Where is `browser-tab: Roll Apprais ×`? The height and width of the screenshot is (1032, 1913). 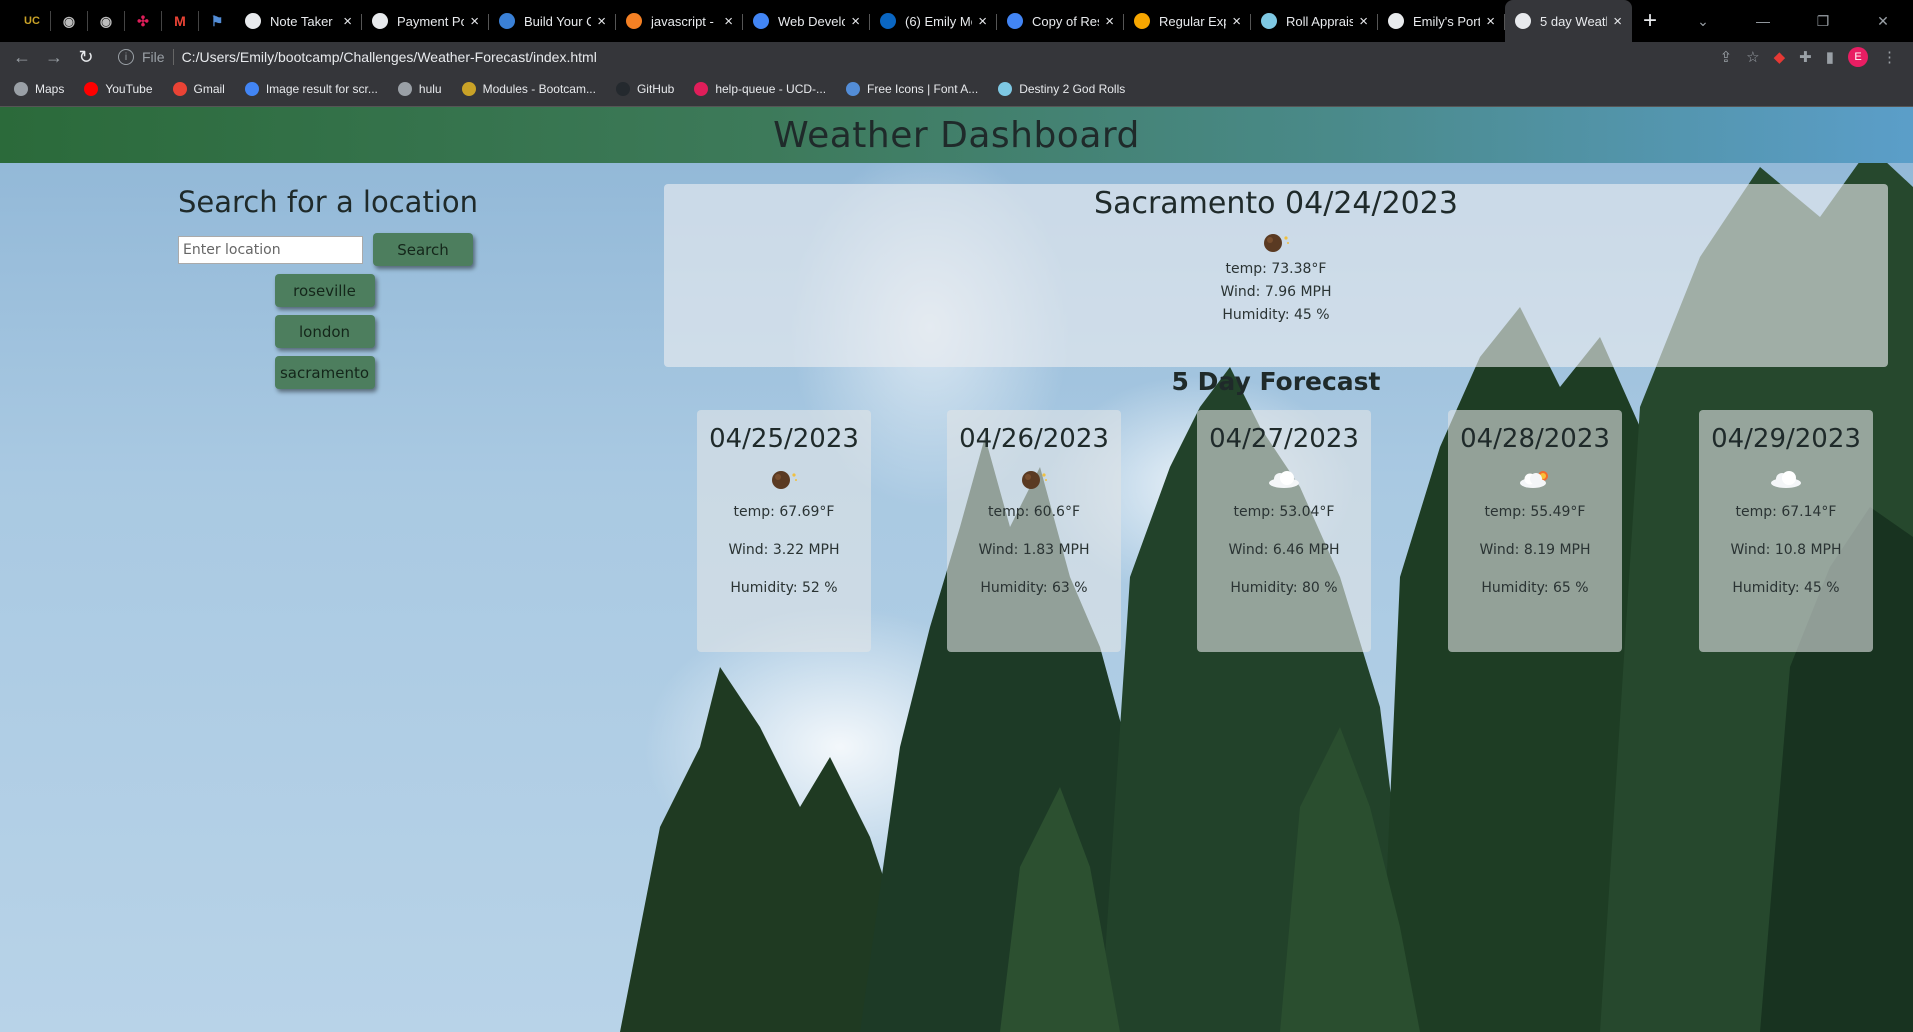 browser-tab: Roll Apprais × is located at coordinates (1314, 21).